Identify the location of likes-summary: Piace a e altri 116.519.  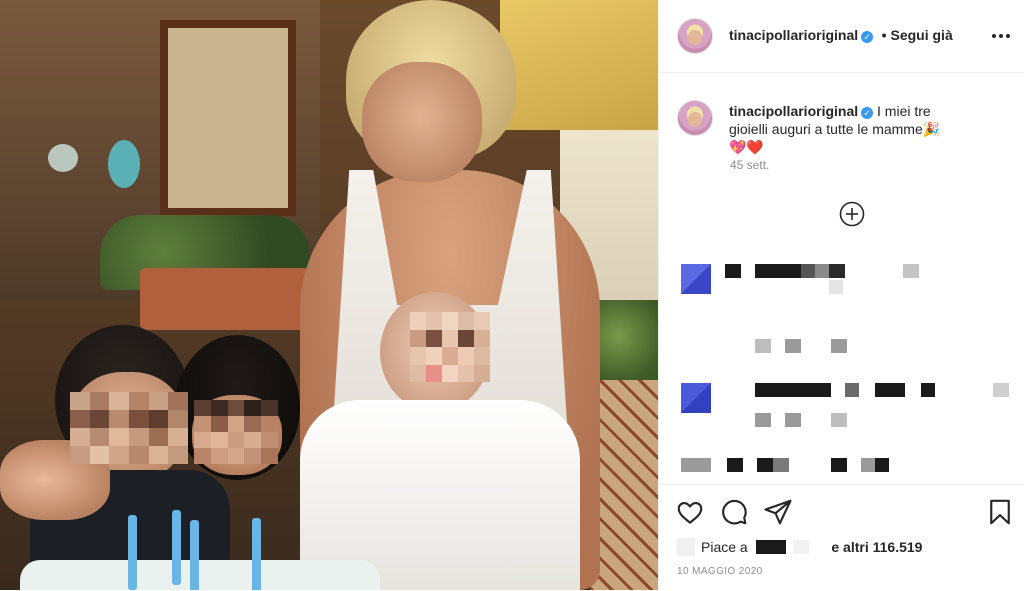
(799, 547).